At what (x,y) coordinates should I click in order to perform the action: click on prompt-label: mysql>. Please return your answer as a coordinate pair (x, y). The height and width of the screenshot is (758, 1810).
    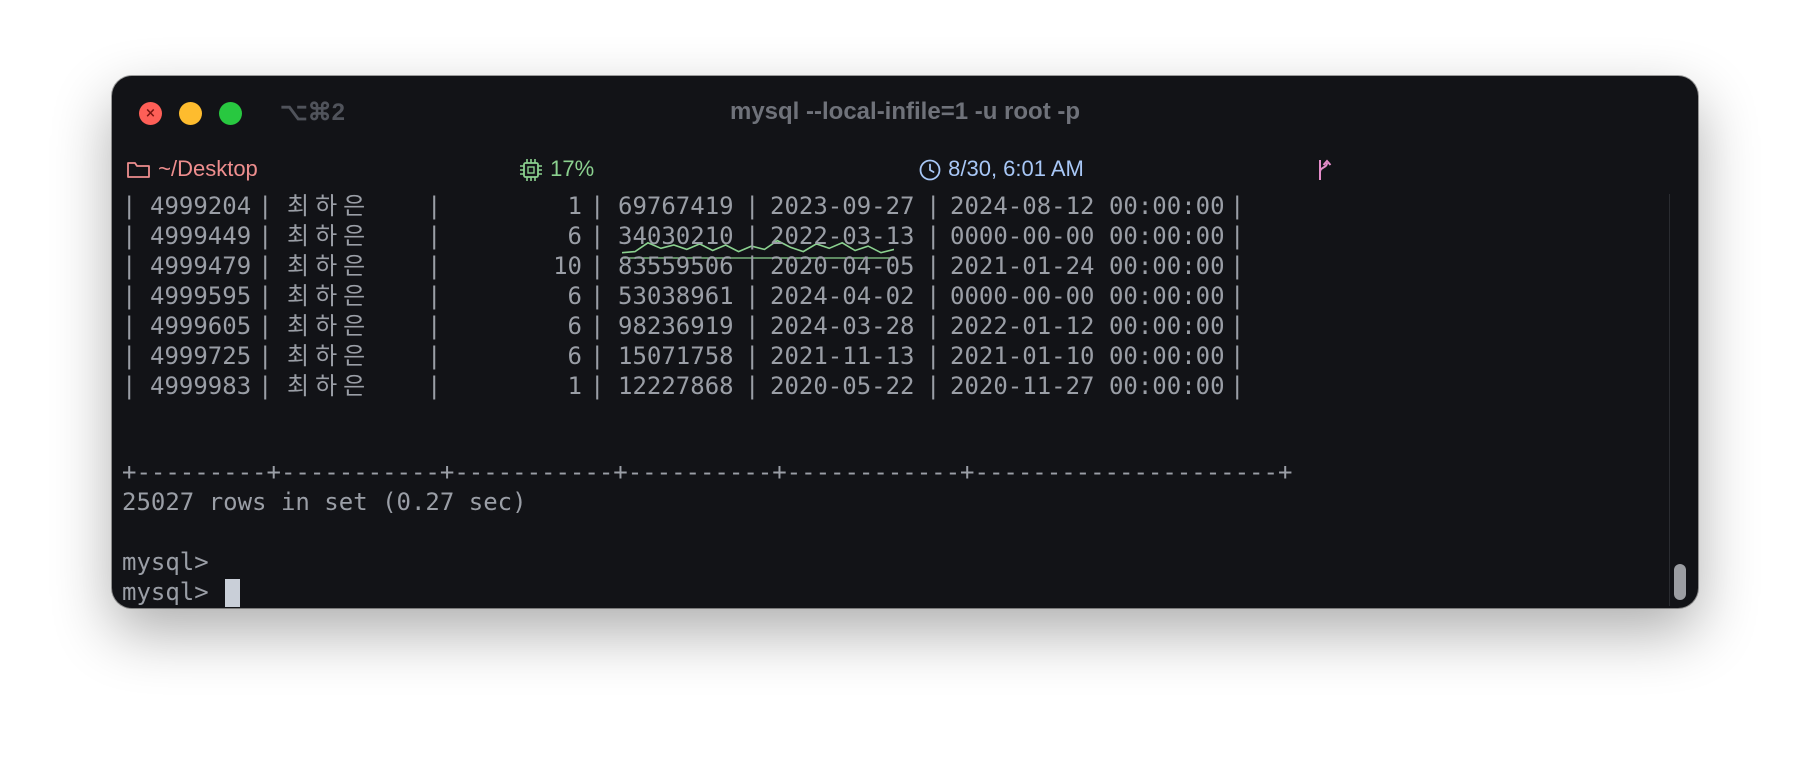
    Looking at the image, I should click on (165, 562).